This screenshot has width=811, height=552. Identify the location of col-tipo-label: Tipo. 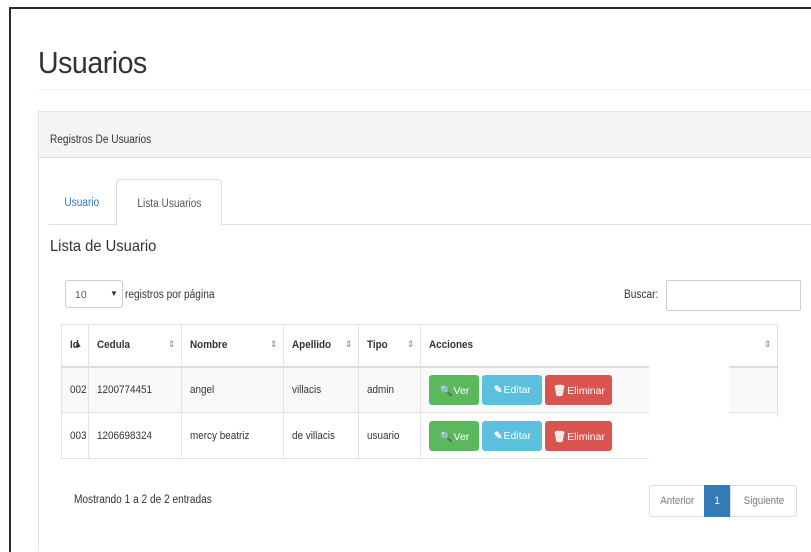
(378, 345).